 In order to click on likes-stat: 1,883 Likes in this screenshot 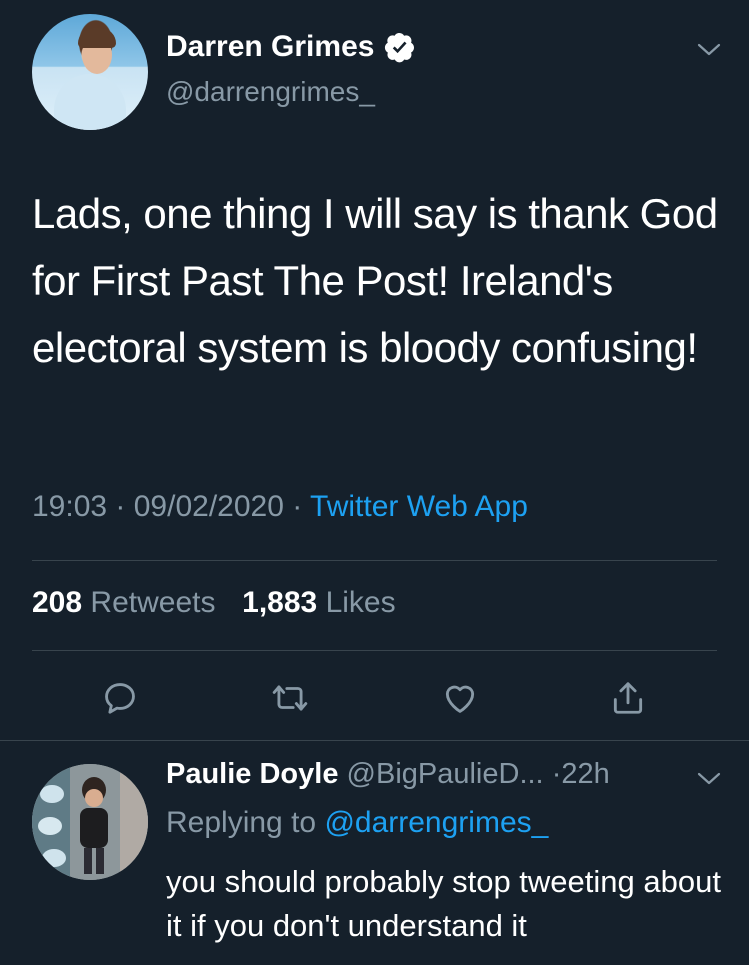, I will do `click(318, 602)`.